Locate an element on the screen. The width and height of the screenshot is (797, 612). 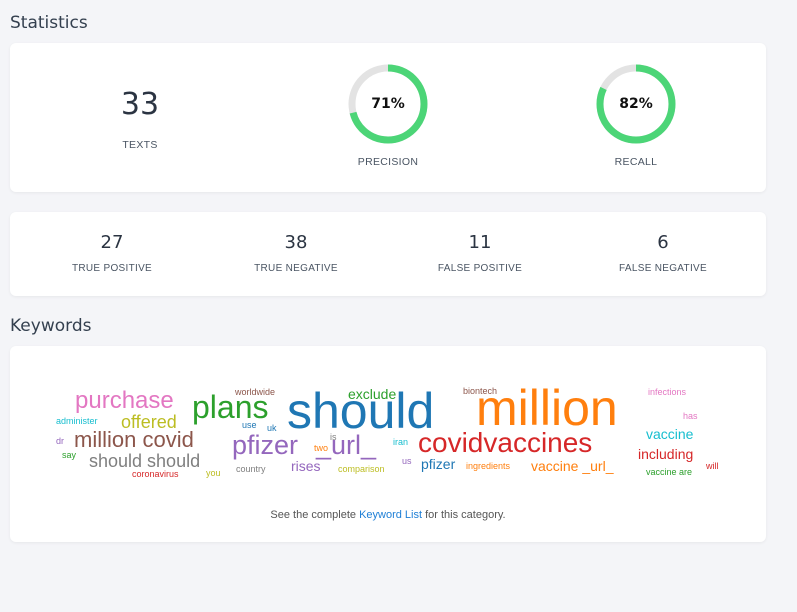
texts-label: TEXTS is located at coordinates (140, 145).